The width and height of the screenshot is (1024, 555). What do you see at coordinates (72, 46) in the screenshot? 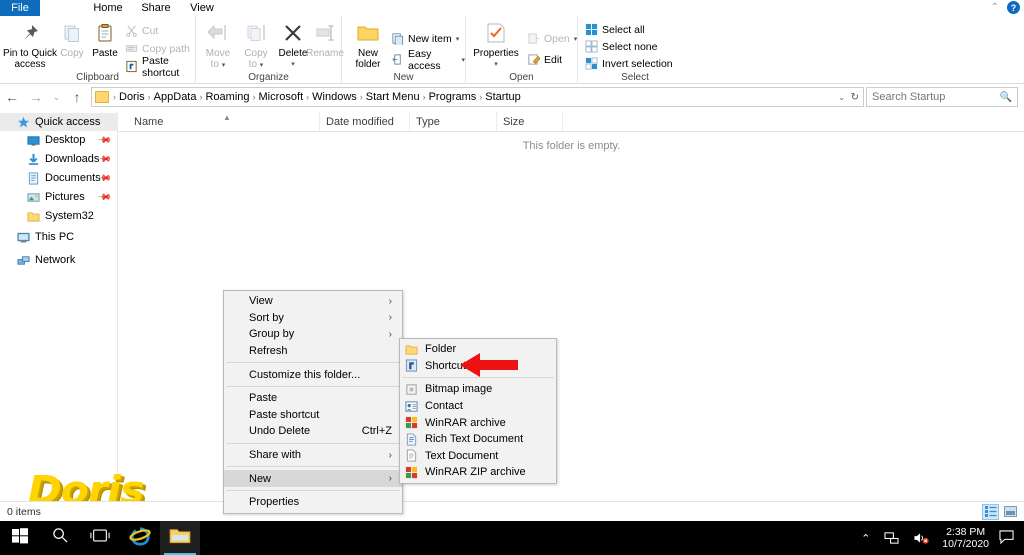
I see `copy-button: Copy` at bounding box center [72, 46].